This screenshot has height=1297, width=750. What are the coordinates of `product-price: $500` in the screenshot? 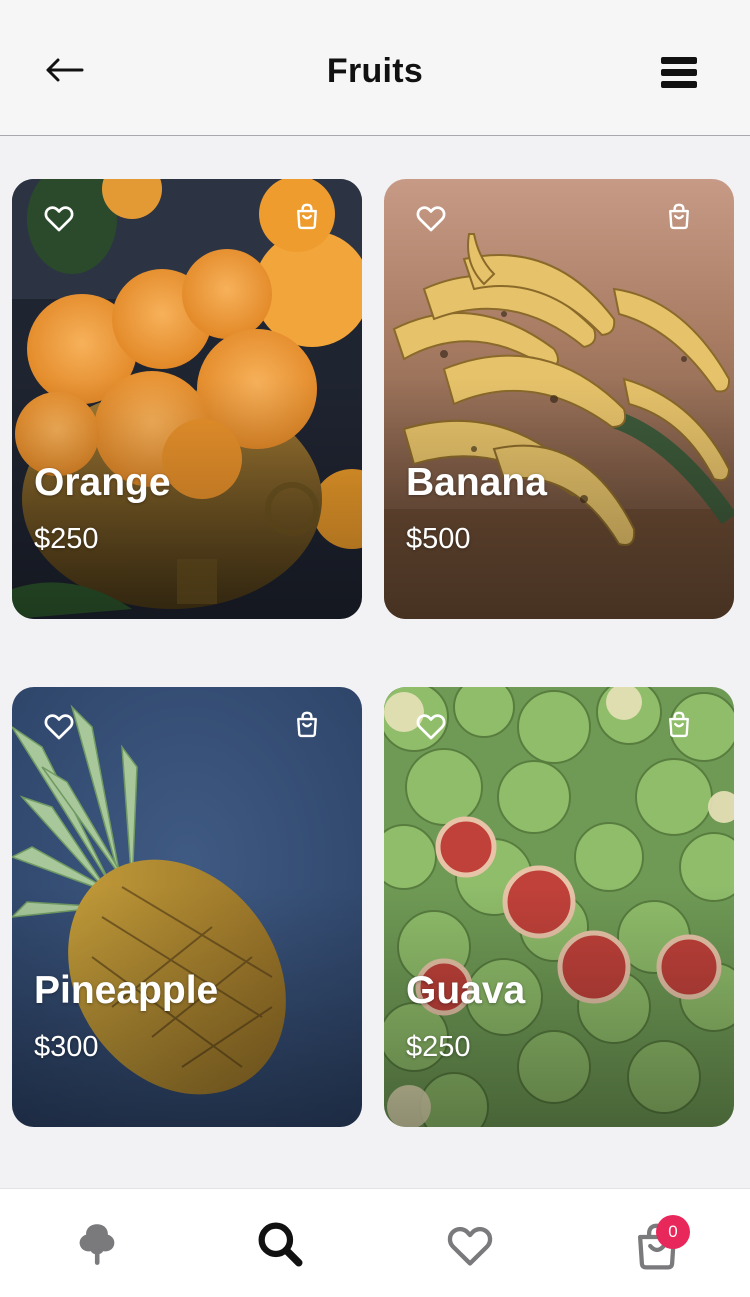 It's located at (438, 539).